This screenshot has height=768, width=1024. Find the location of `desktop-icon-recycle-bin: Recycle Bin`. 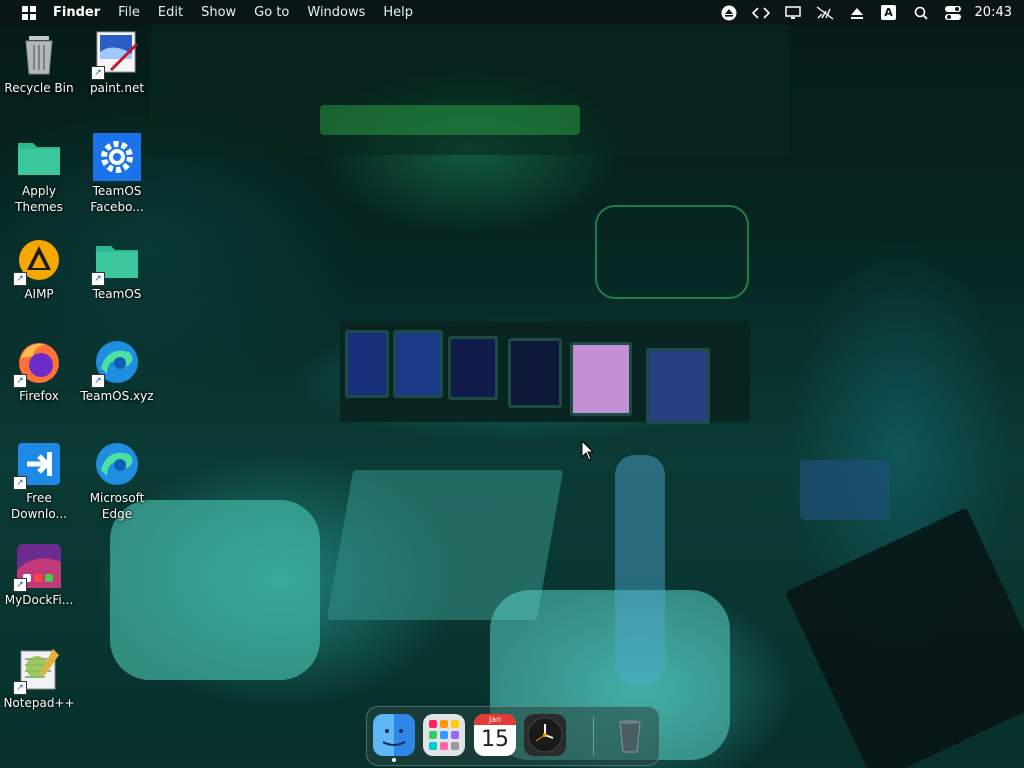

desktop-icon-recycle-bin: Recycle Bin is located at coordinates (39, 63).